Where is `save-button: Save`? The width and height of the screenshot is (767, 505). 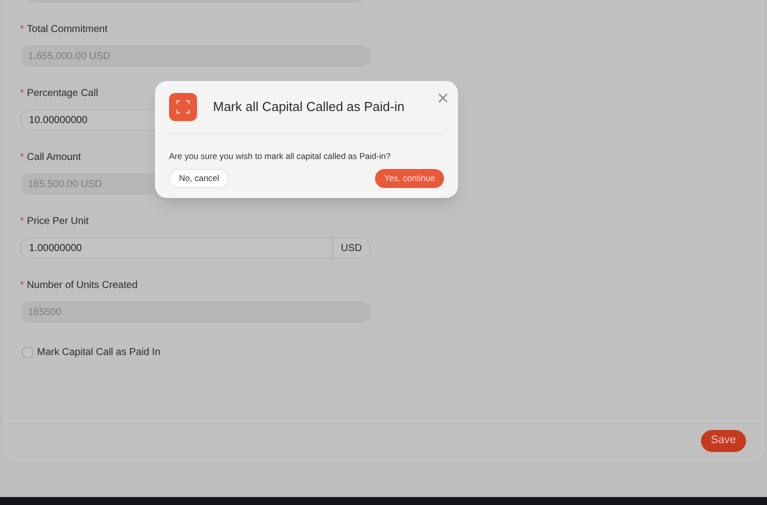 save-button: Save is located at coordinates (723, 441).